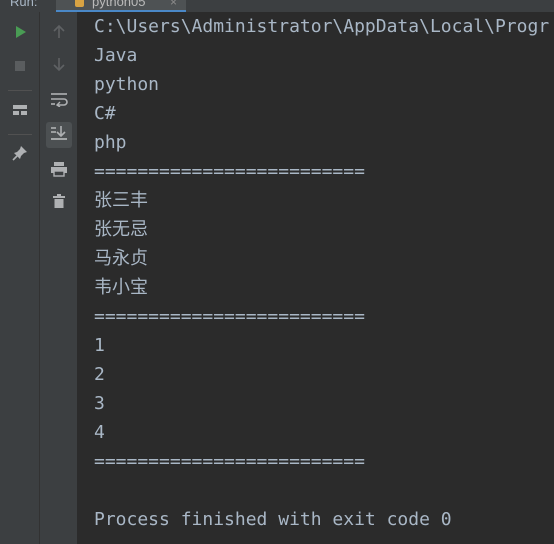 Image resolution: width=554 pixels, height=544 pixels. Describe the element at coordinates (121, 287) in the screenshot. I see `console-line: 韦小宝` at that location.